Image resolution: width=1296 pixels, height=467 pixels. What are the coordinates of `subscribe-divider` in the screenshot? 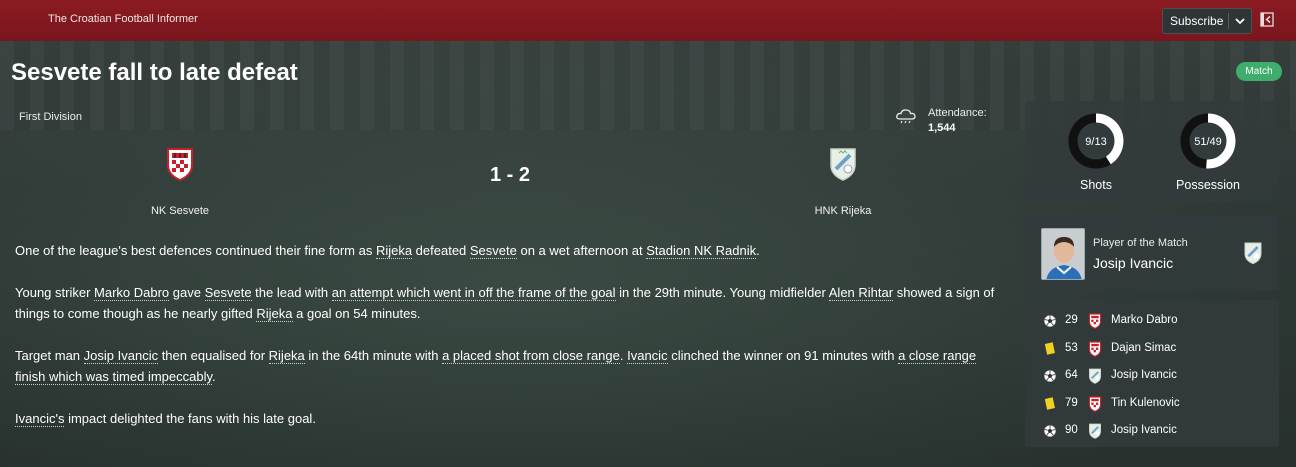 It's located at (1228, 21).